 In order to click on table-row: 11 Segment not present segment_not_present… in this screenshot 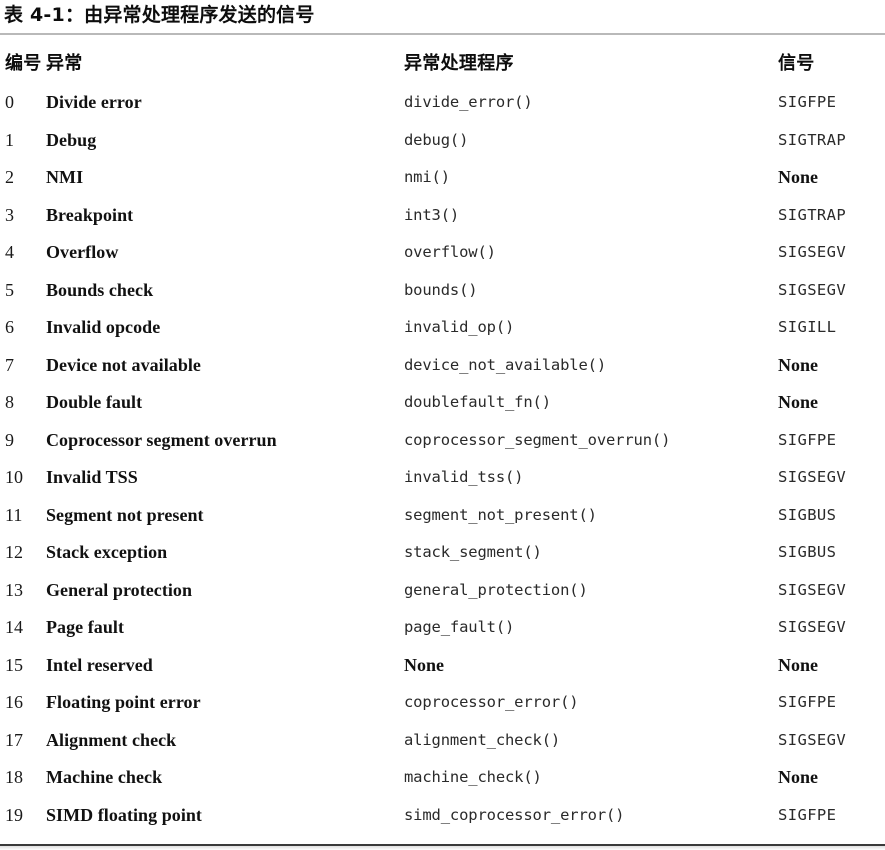, I will do `click(442, 516)`.